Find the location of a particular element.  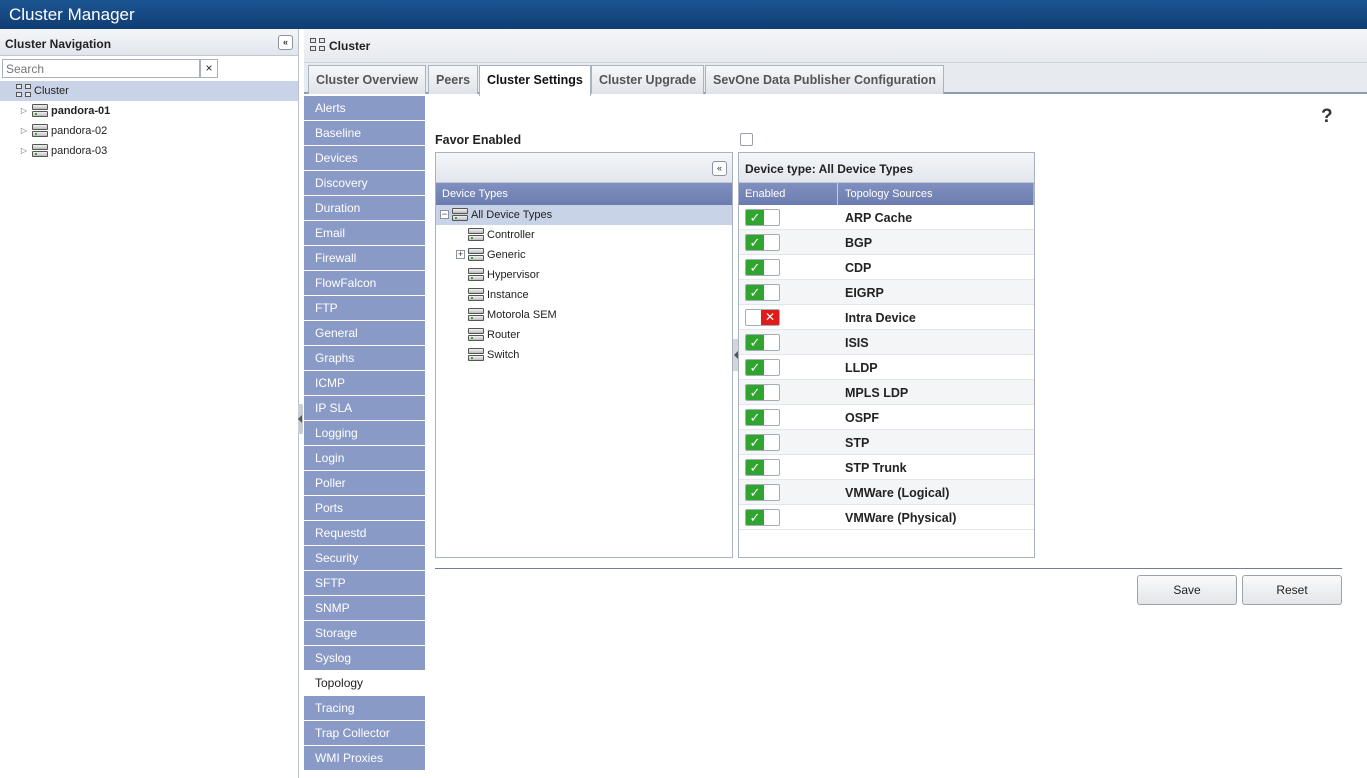

device-type-label: Generic is located at coordinates (506, 255).